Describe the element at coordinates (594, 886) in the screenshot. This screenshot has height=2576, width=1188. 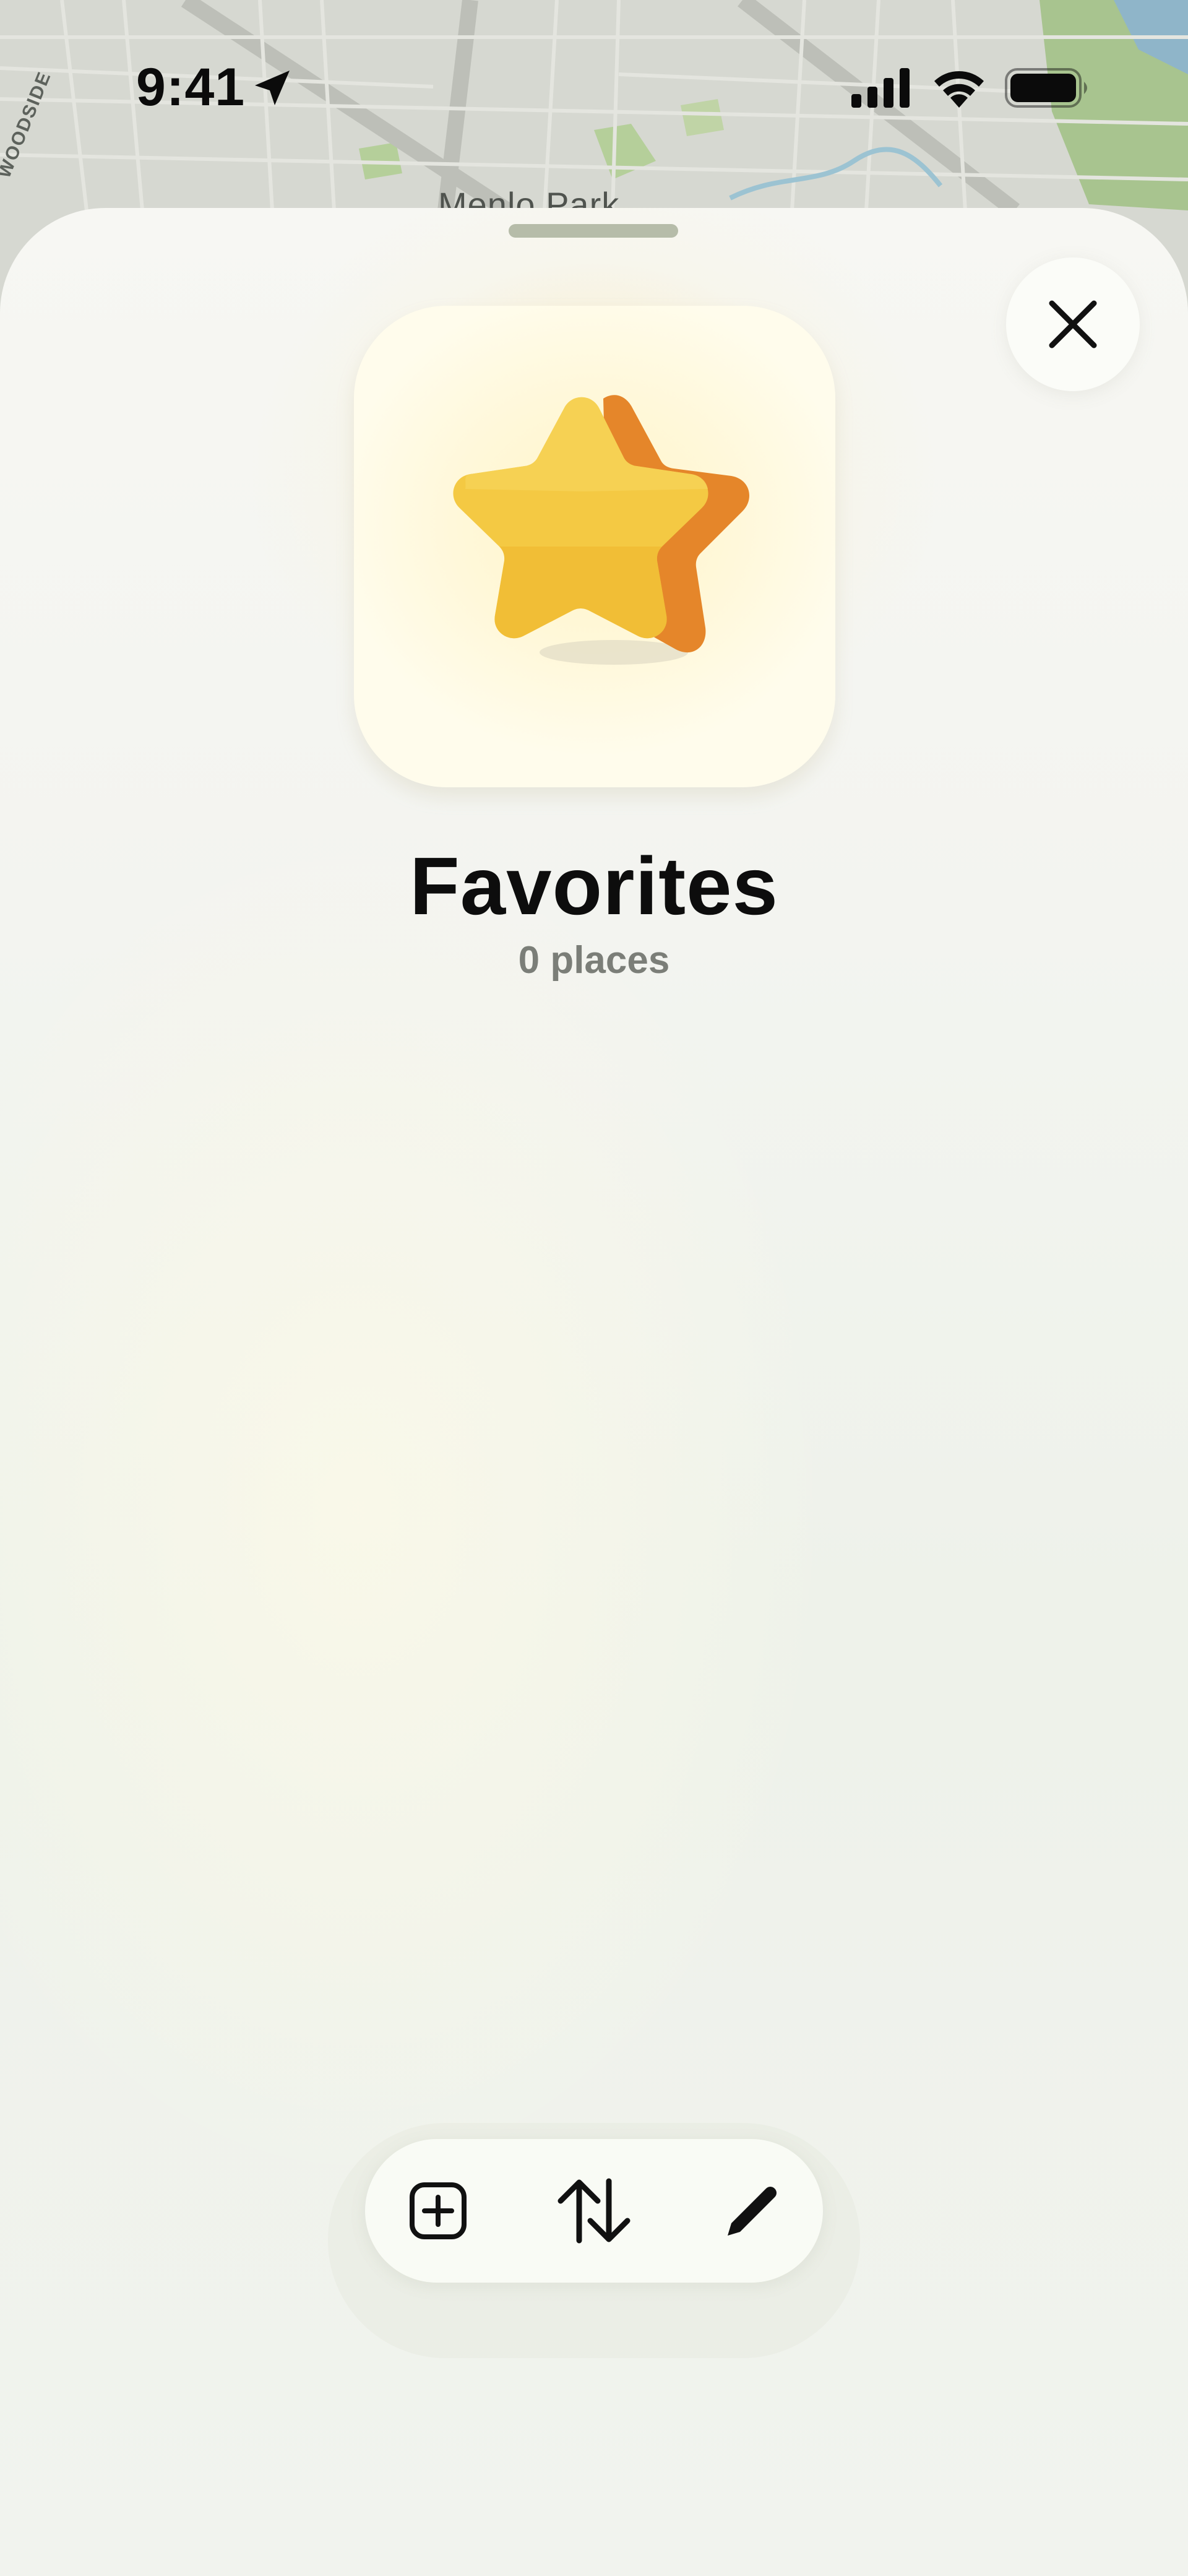
I see `collection-title: Favorites` at that location.